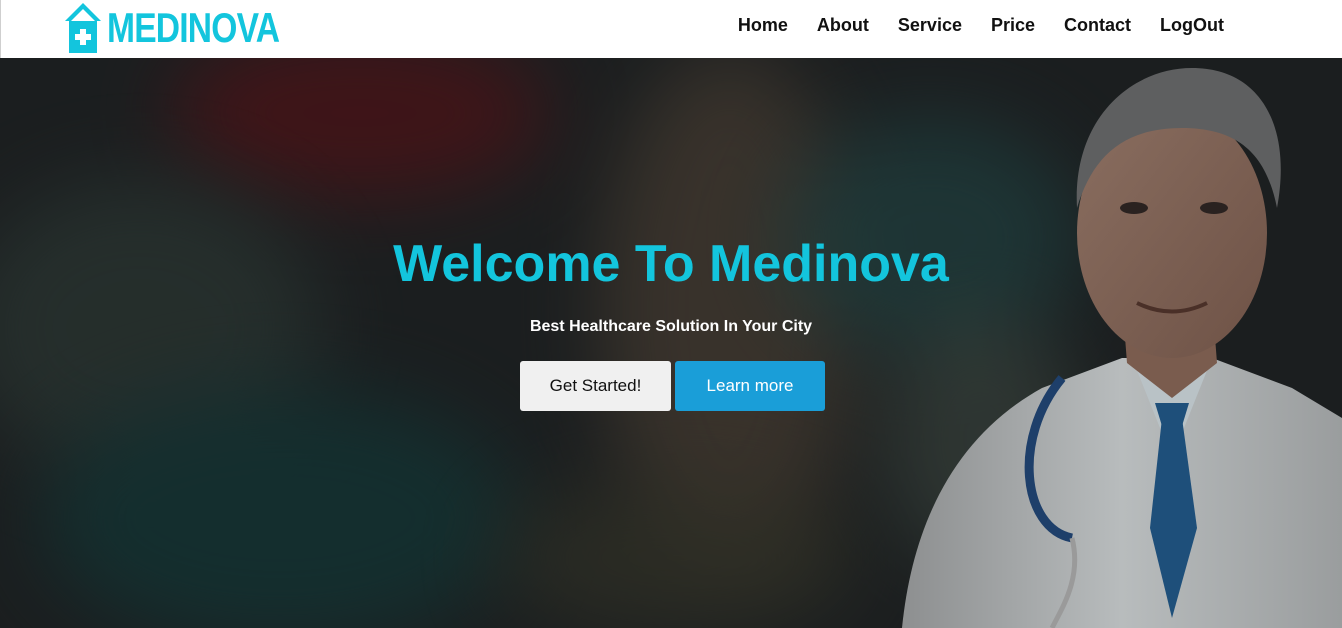 This screenshot has width=1342, height=628. Describe the element at coordinates (843, 25) in the screenshot. I see `nav-about: About` at that location.